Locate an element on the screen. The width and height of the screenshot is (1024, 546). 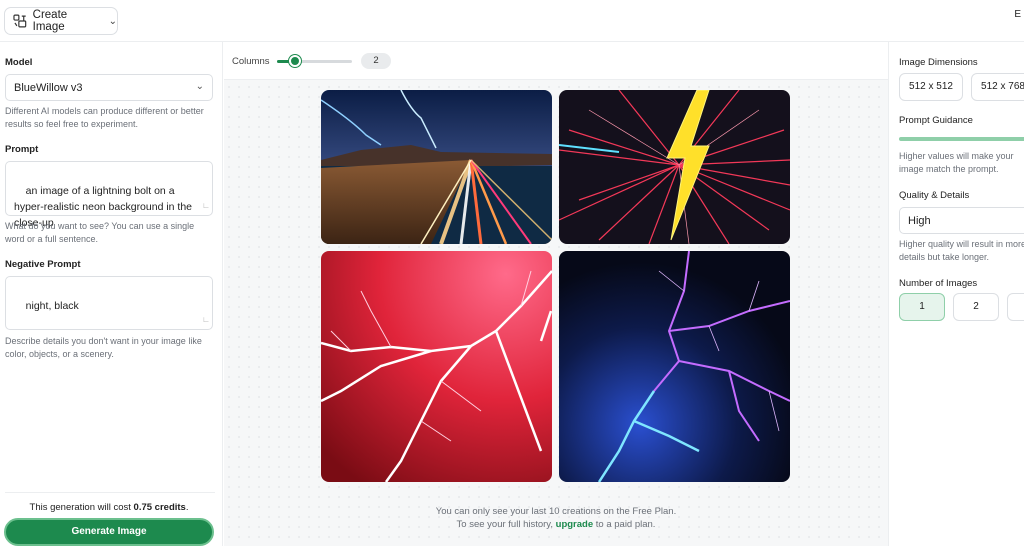
free-plan-line-2-prefix: To see your full history, is located at coordinates (506, 524).